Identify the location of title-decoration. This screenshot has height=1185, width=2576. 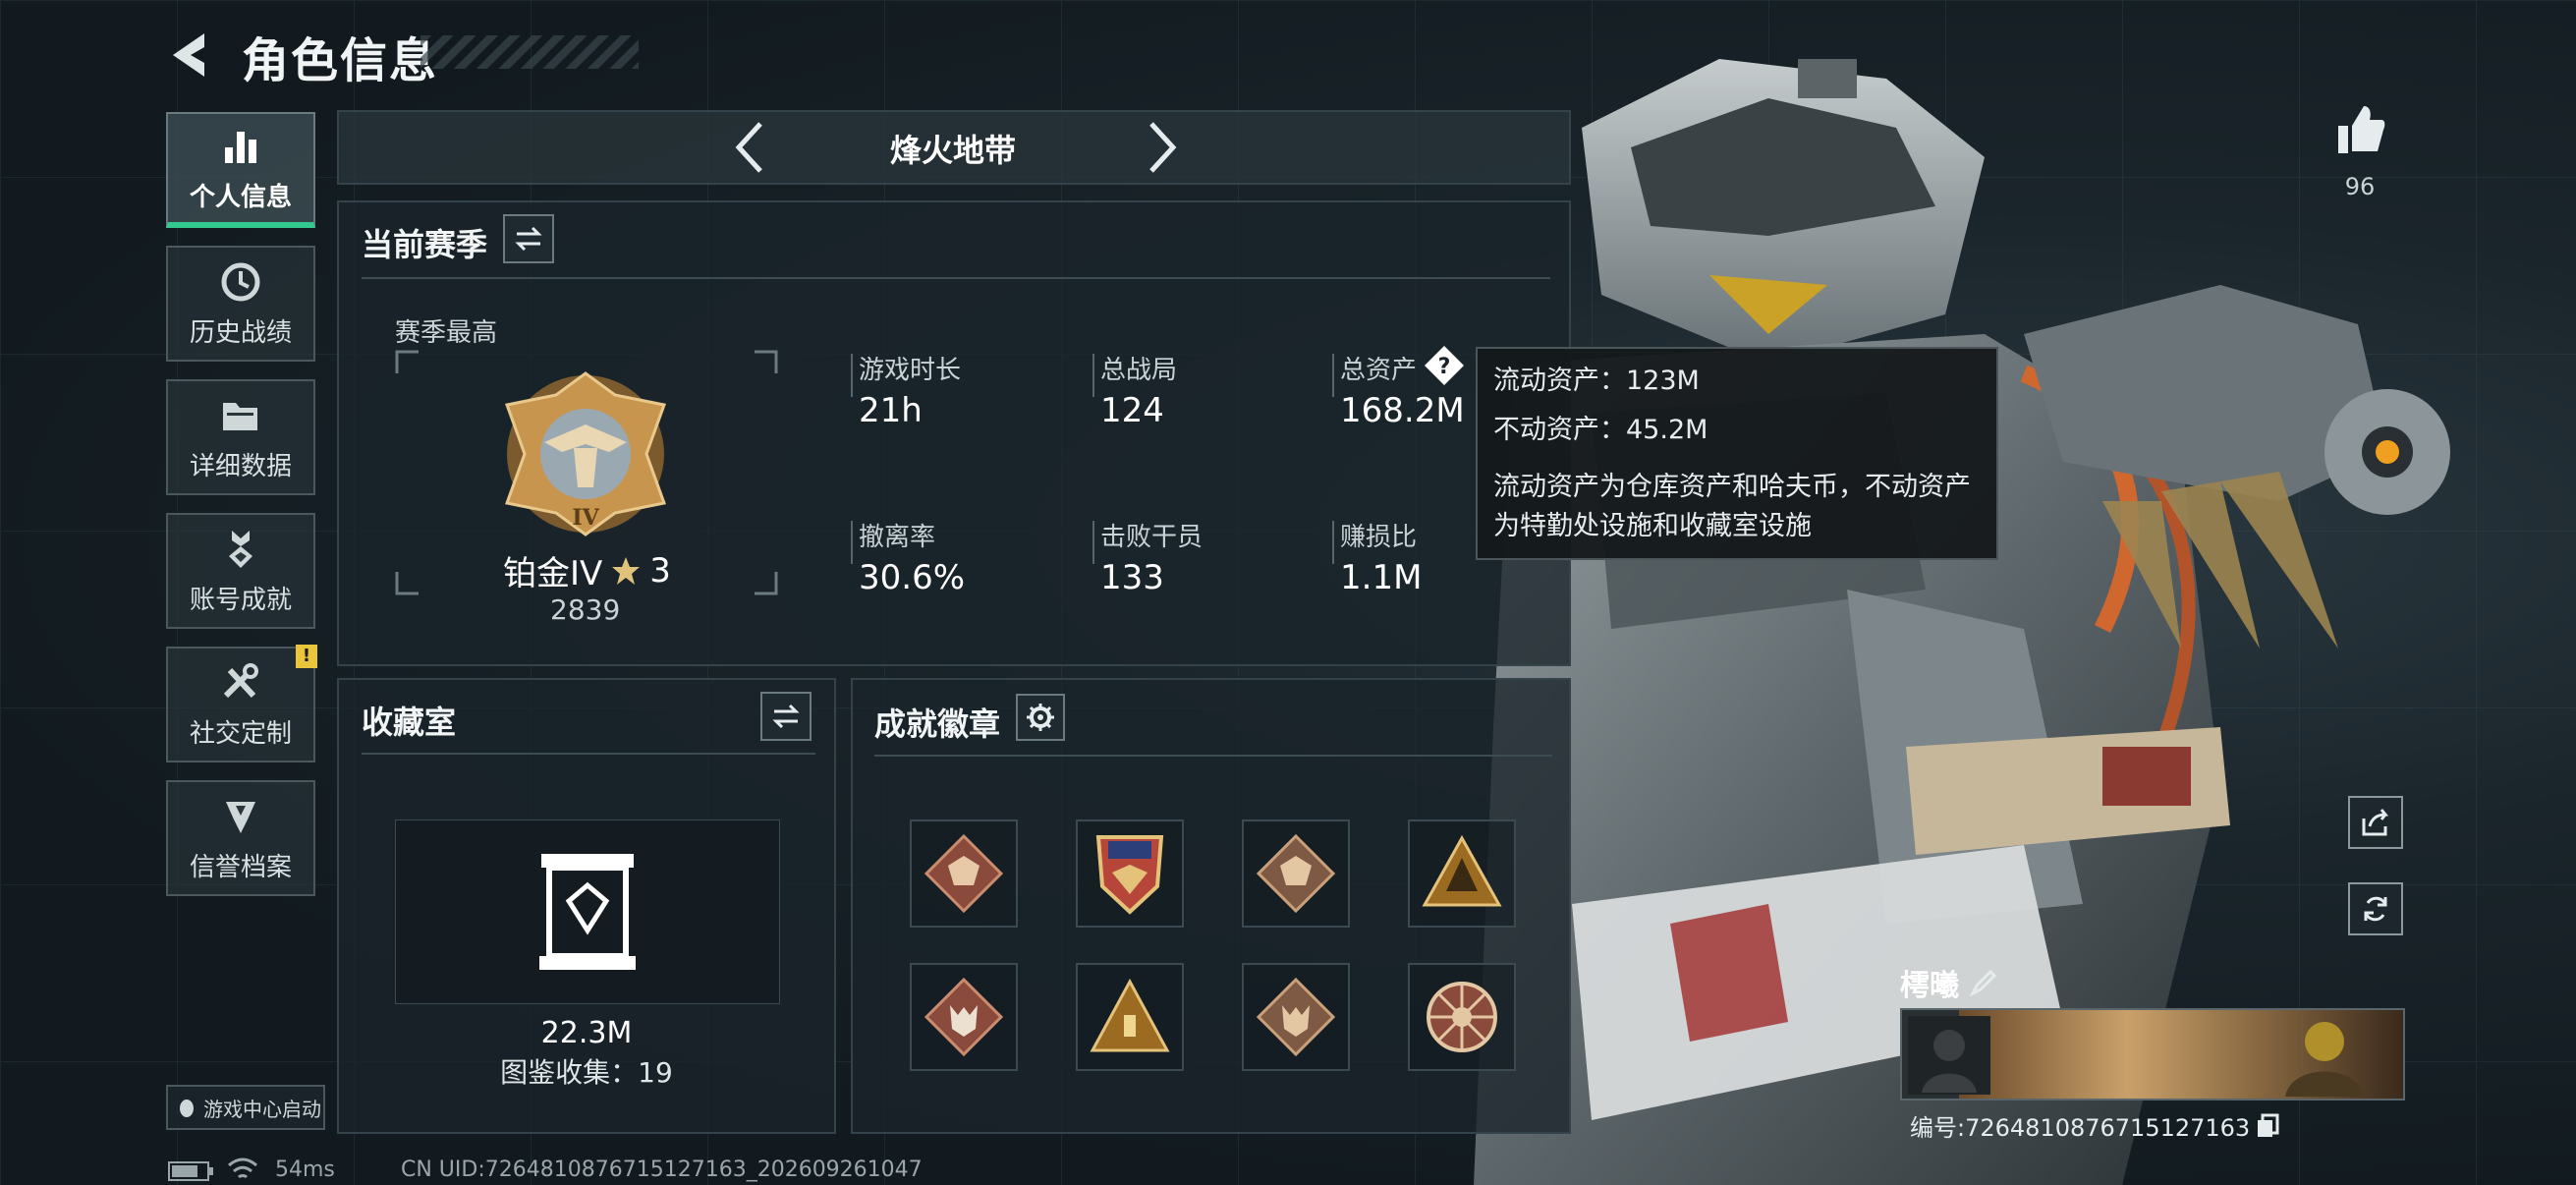
(529, 52).